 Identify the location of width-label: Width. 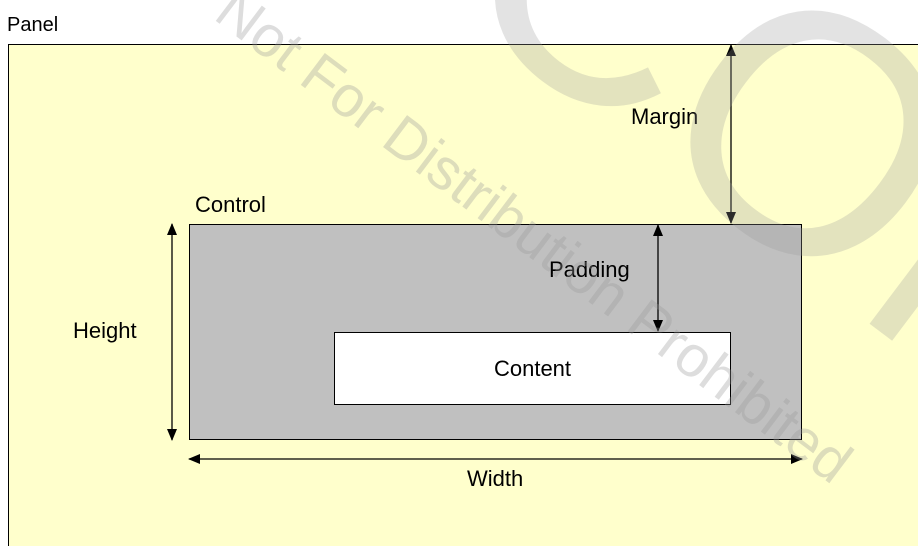
(495, 478).